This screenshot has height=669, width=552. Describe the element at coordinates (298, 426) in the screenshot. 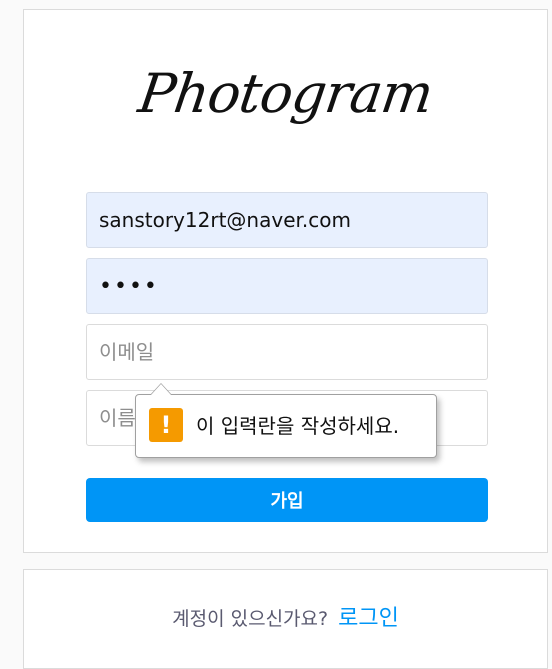

I see `tooltip-message: 이 입력란을 작성하세요.` at that location.